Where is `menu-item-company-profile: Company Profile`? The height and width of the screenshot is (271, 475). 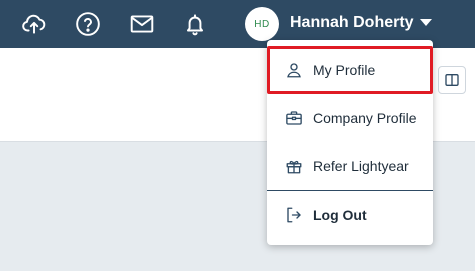
menu-item-company-profile: Company Profile is located at coordinates (350, 118).